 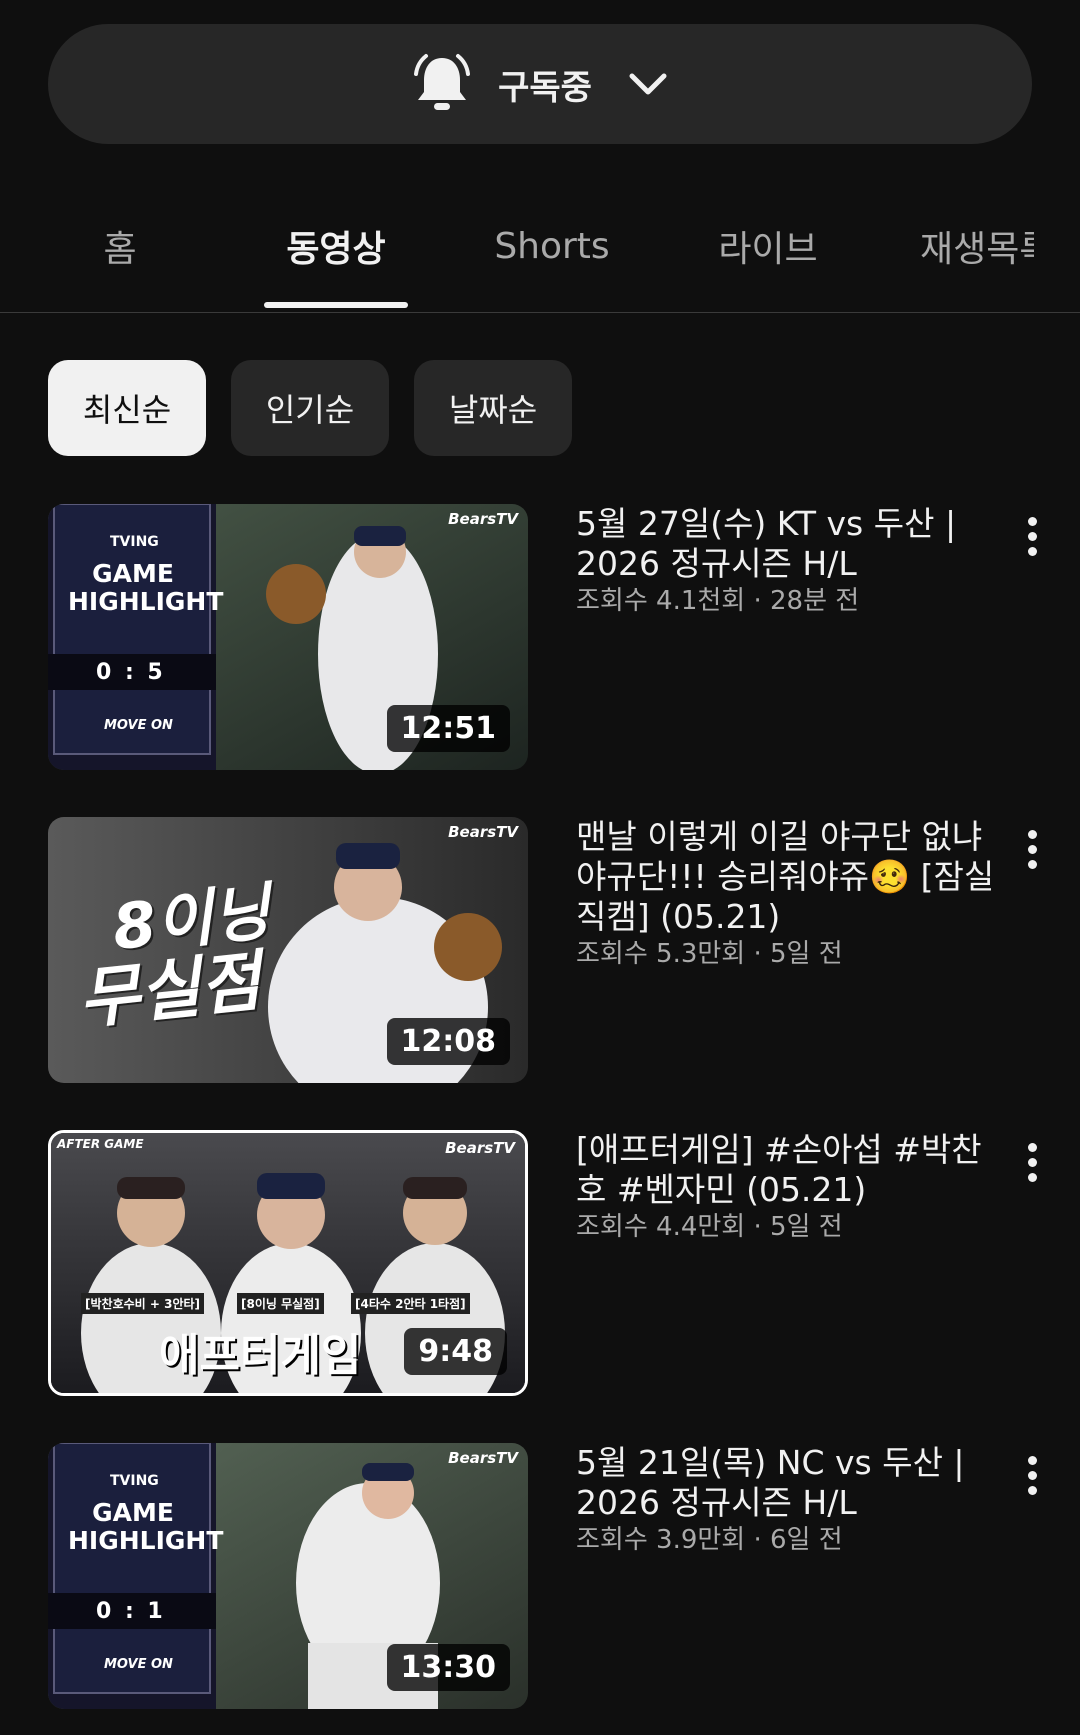 What do you see at coordinates (552, 246) in the screenshot?
I see `tab-shorts: Shorts` at bounding box center [552, 246].